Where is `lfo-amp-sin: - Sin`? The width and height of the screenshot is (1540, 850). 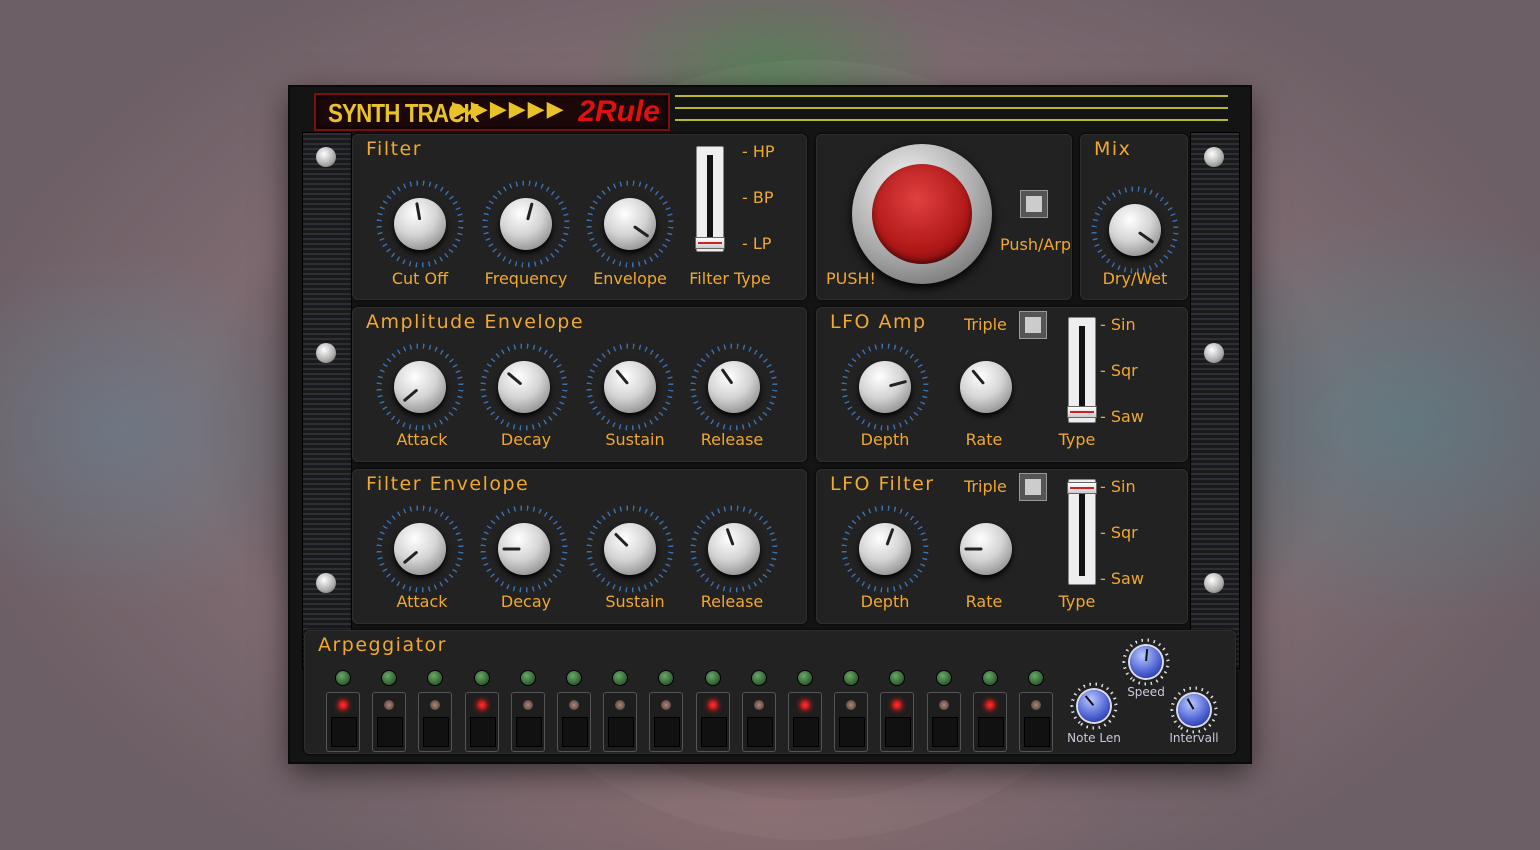 lfo-amp-sin: - Sin is located at coordinates (1118, 324).